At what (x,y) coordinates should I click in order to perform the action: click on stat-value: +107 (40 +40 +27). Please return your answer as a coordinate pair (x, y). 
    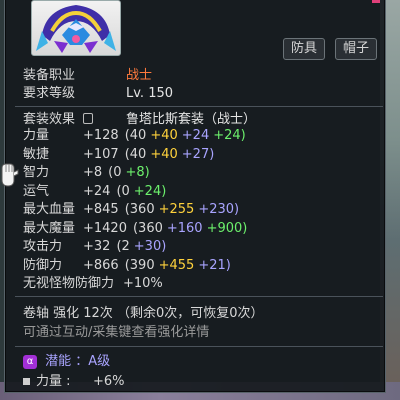
    Looking at the image, I should click on (148, 155).